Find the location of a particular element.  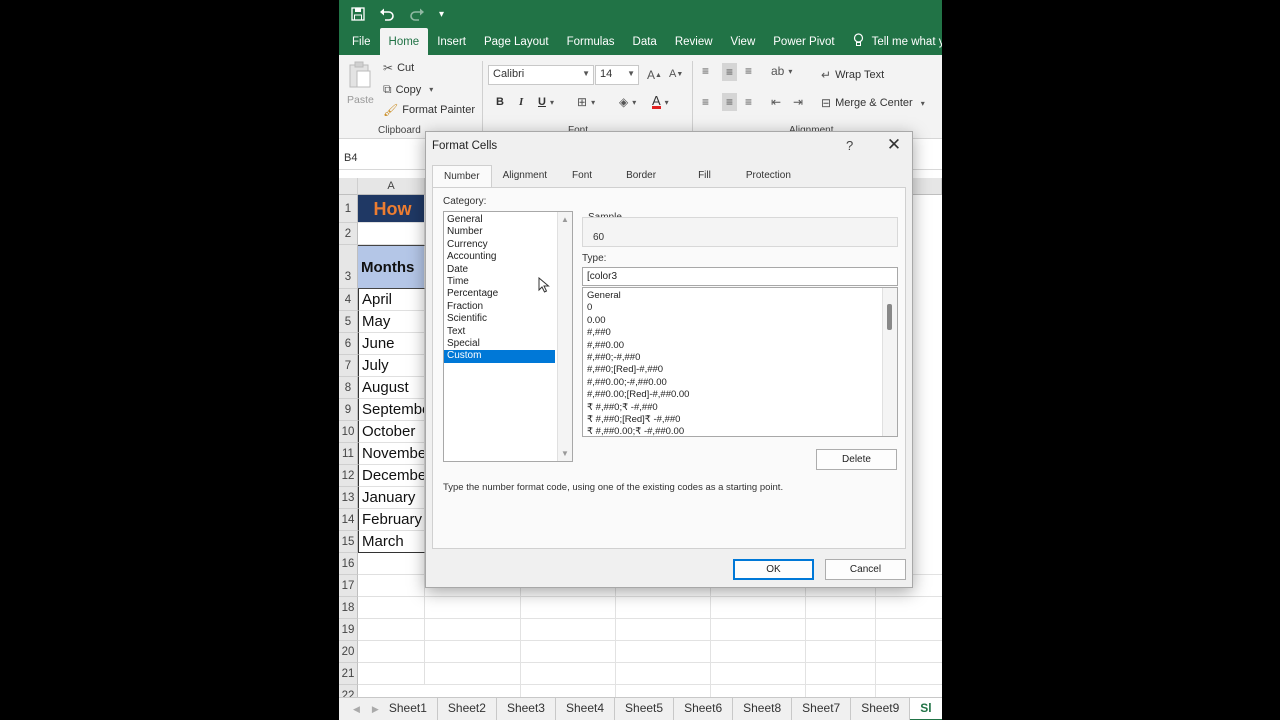

increase-font-button: A ▲ is located at coordinates (654, 75).